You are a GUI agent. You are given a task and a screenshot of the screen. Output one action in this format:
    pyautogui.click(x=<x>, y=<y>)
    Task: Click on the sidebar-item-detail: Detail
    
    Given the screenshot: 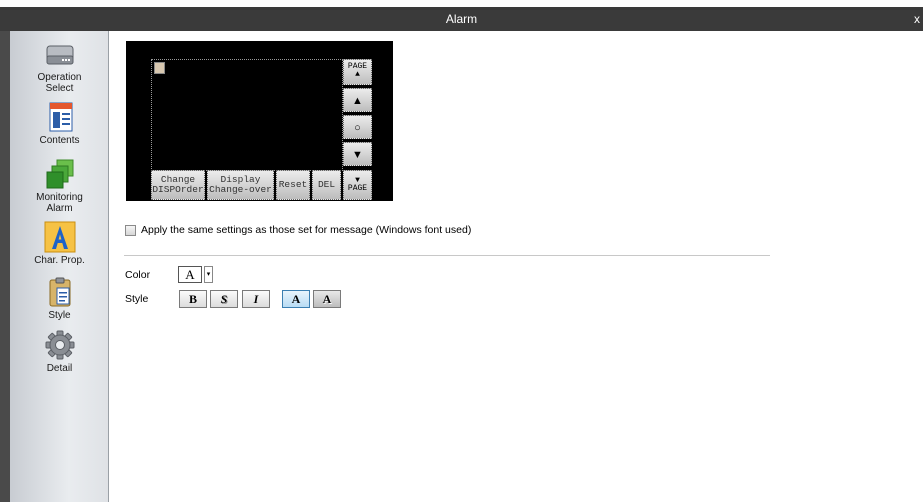 What is the action you would take?
    pyautogui.click(x=59, y=351)
    